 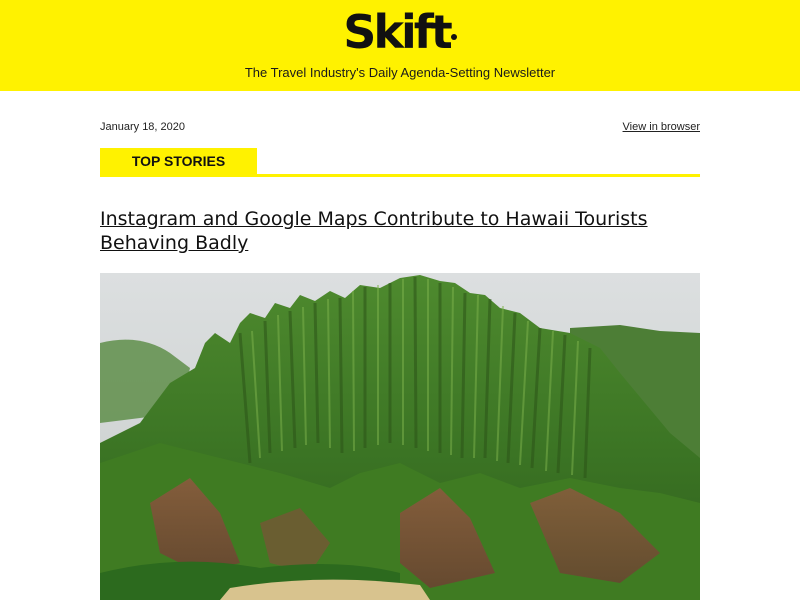 What do you see at coordinates (400, 175) in the screenshot?
I see `section-divider` at bounding box center [400, 175].